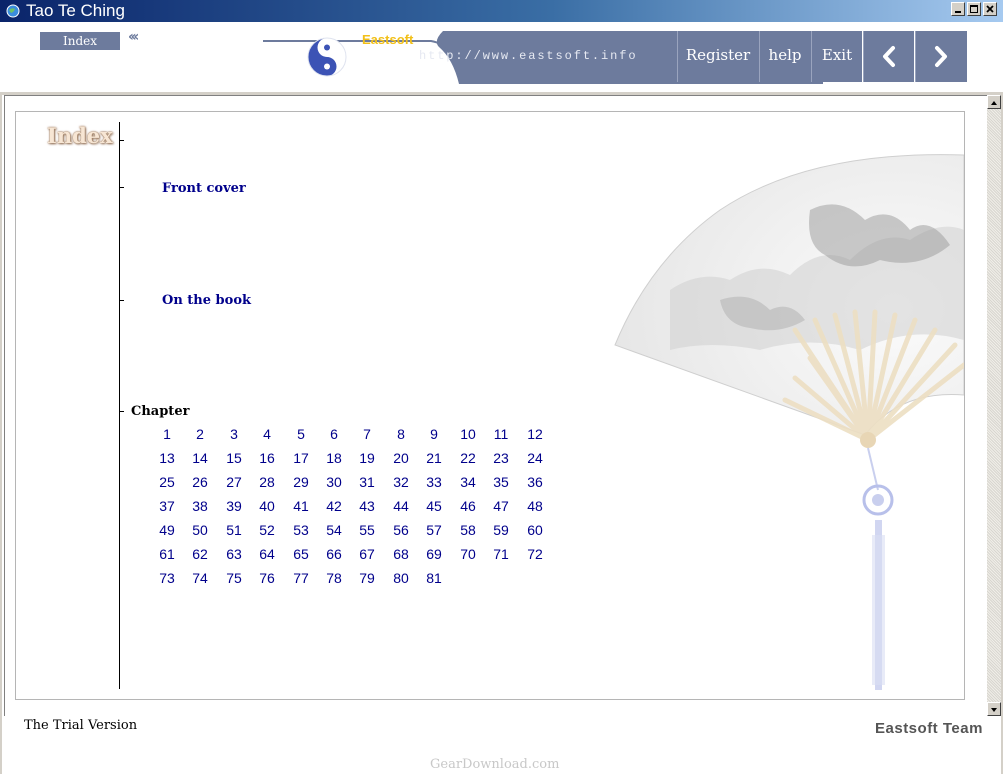 The height and width of the screenshot is (774, 1003). What do you see at coordinates (501, 482) in the screenshot?
I see `chapter-link: 35` at bounding box center [501, 482].